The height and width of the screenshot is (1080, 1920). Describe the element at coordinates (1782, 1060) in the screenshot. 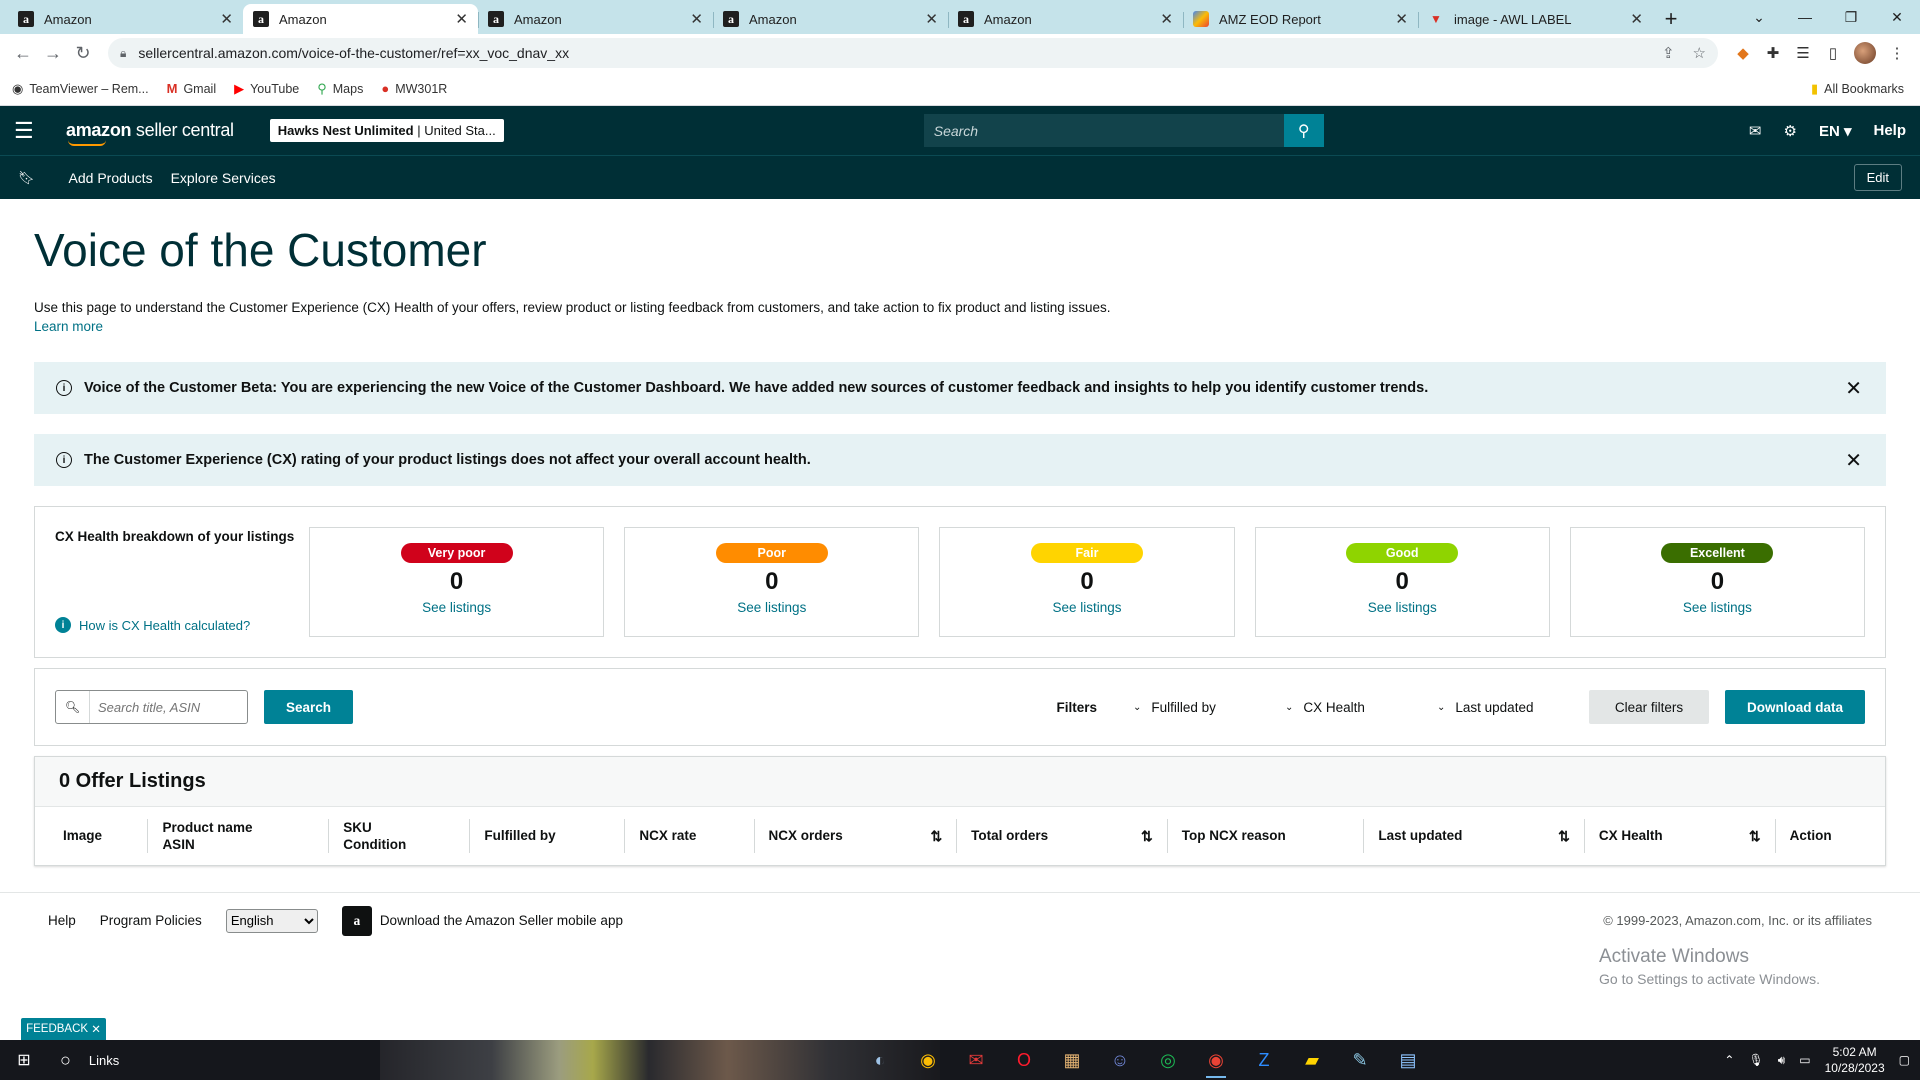

I see `volume-icon: 🔊︎` at that location.